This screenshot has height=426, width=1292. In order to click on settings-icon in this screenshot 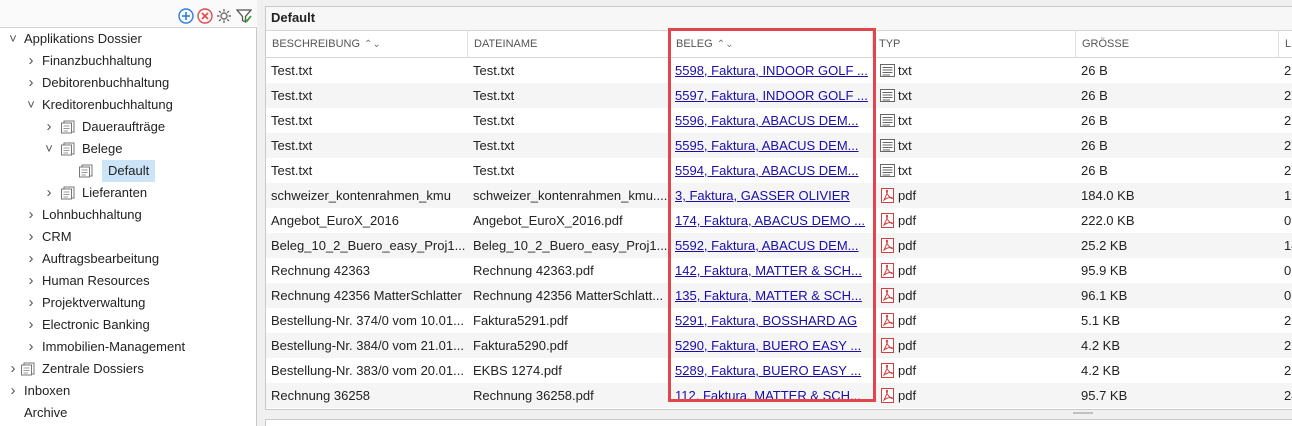, I will do `click(224, 16)`.